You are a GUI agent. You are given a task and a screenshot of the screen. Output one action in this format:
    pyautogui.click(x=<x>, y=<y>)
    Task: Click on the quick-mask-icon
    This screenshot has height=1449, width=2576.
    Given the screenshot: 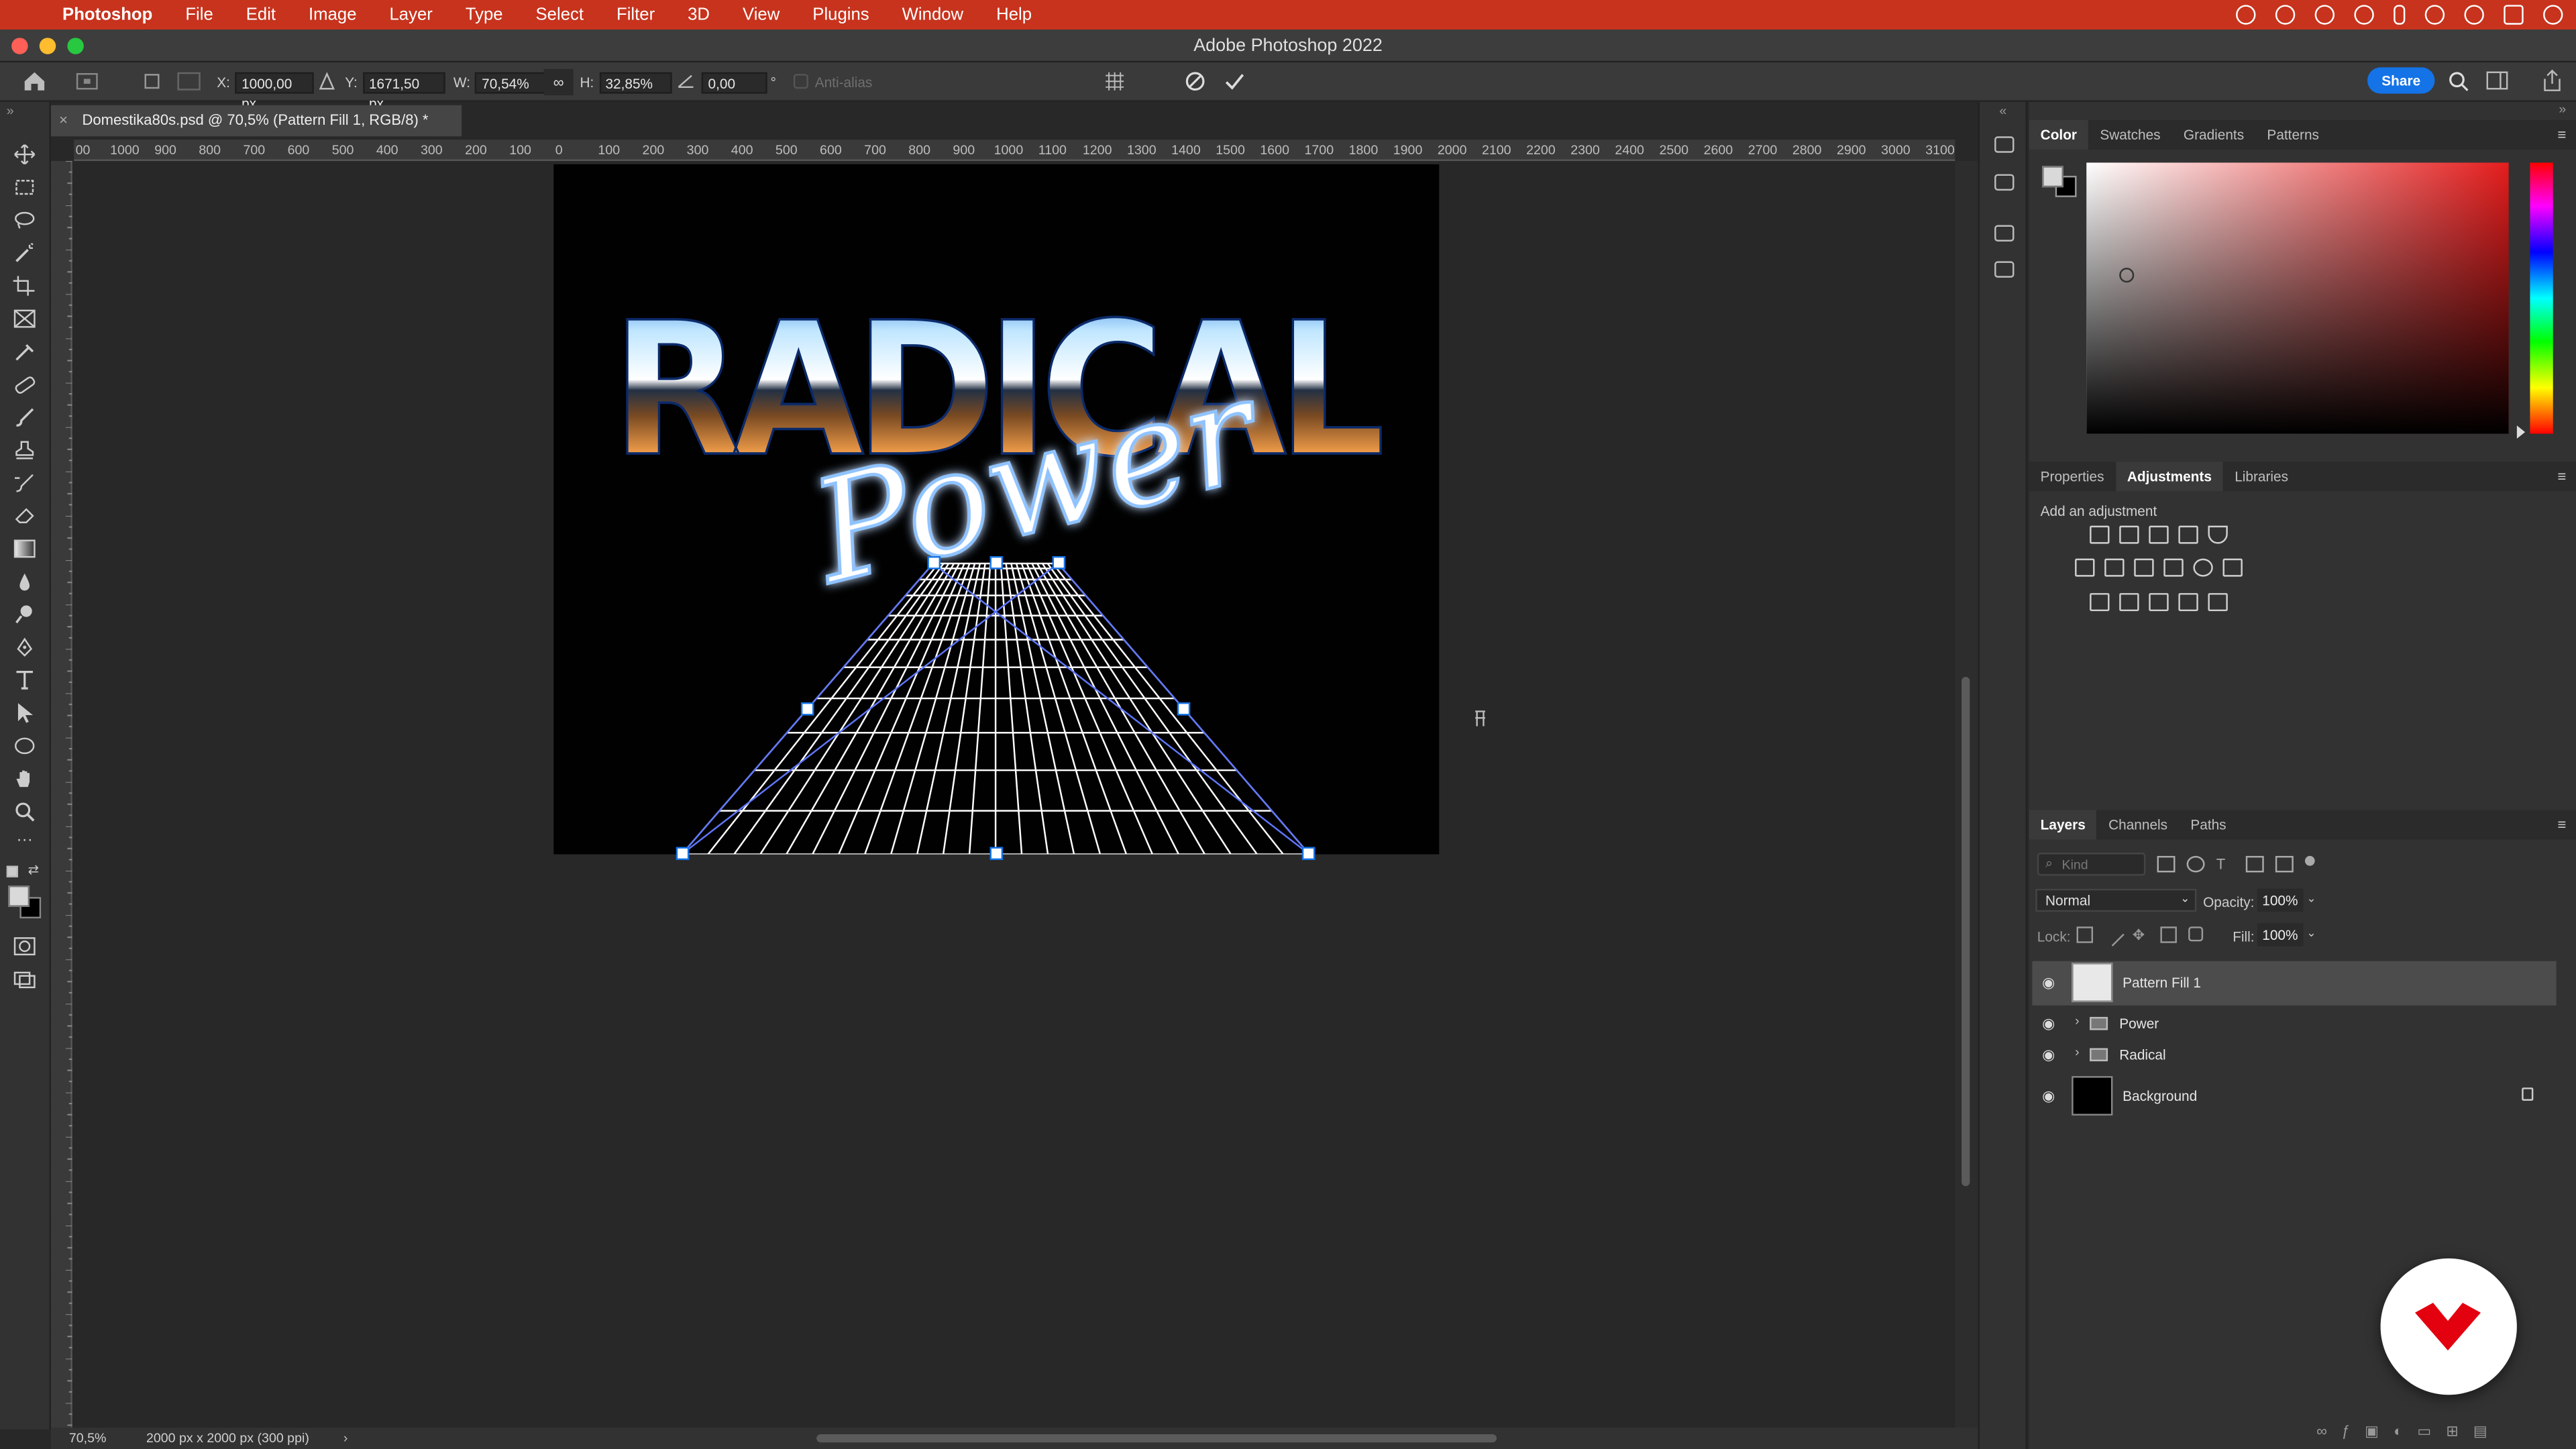 What is the action you would take?
    pyautogui.click(x=24, y=946)
    